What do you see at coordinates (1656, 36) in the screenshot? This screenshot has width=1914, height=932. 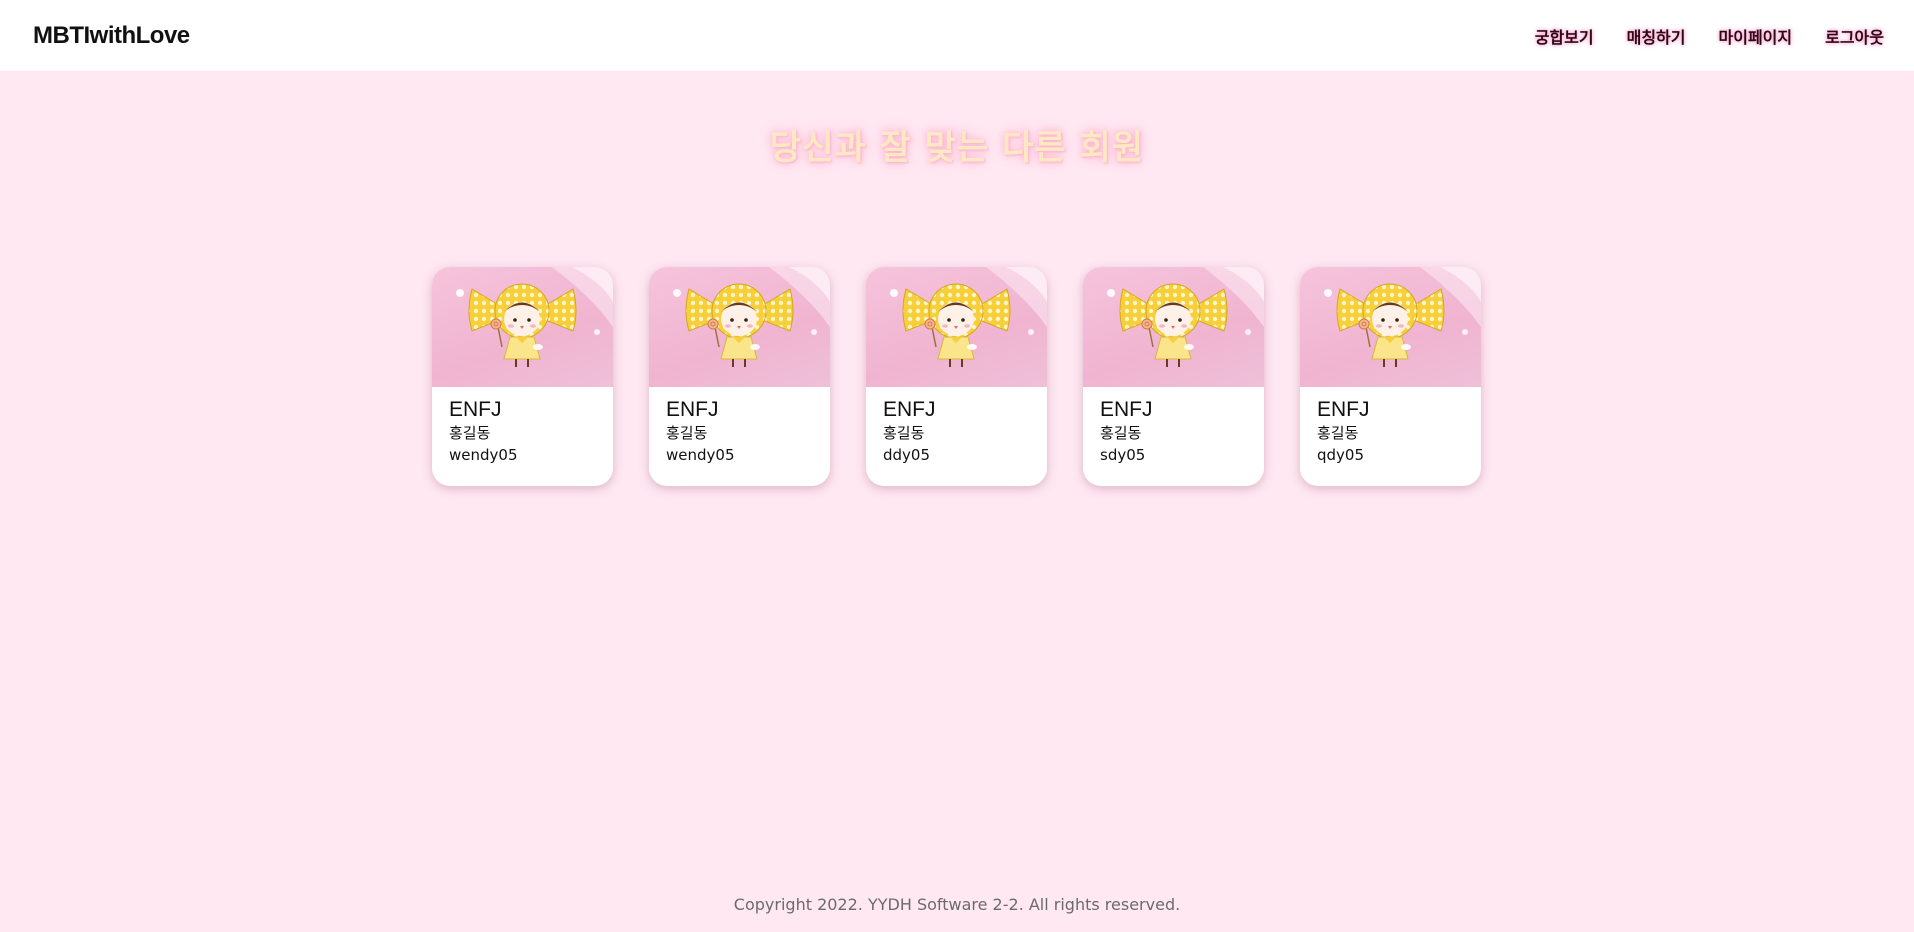 I see `nav-link-matching: 매칭하기` at bounding box center [1656, 36].